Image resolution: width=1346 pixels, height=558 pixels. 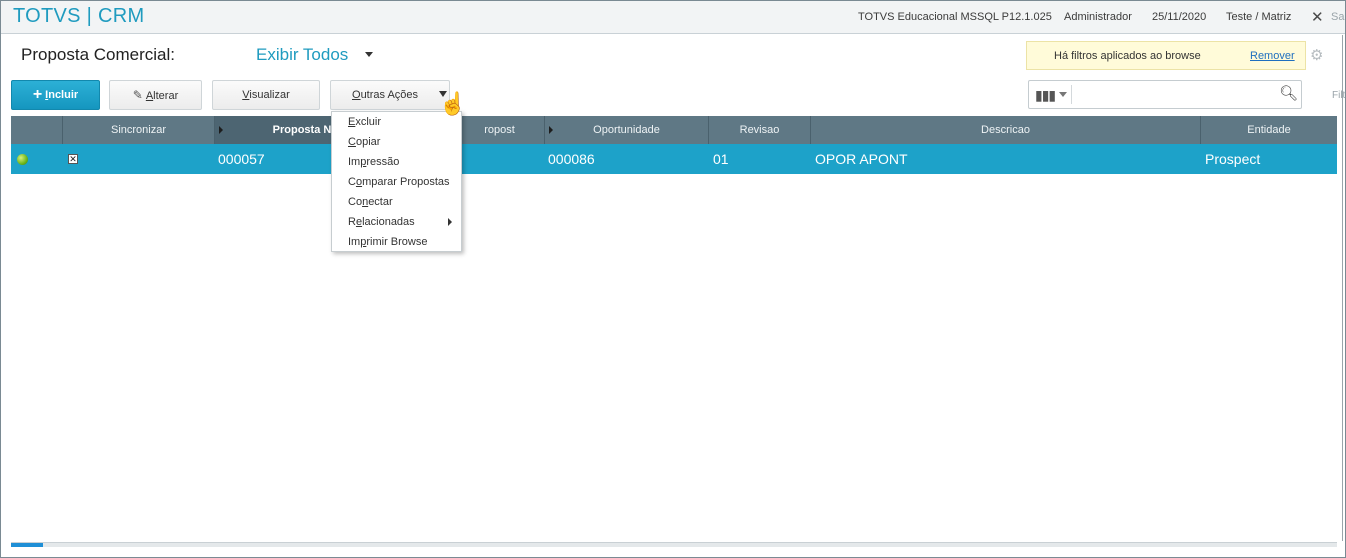 I want to click on menu-item-comparar-propostas: Comparar Propostas, so click(x=399, y=182).